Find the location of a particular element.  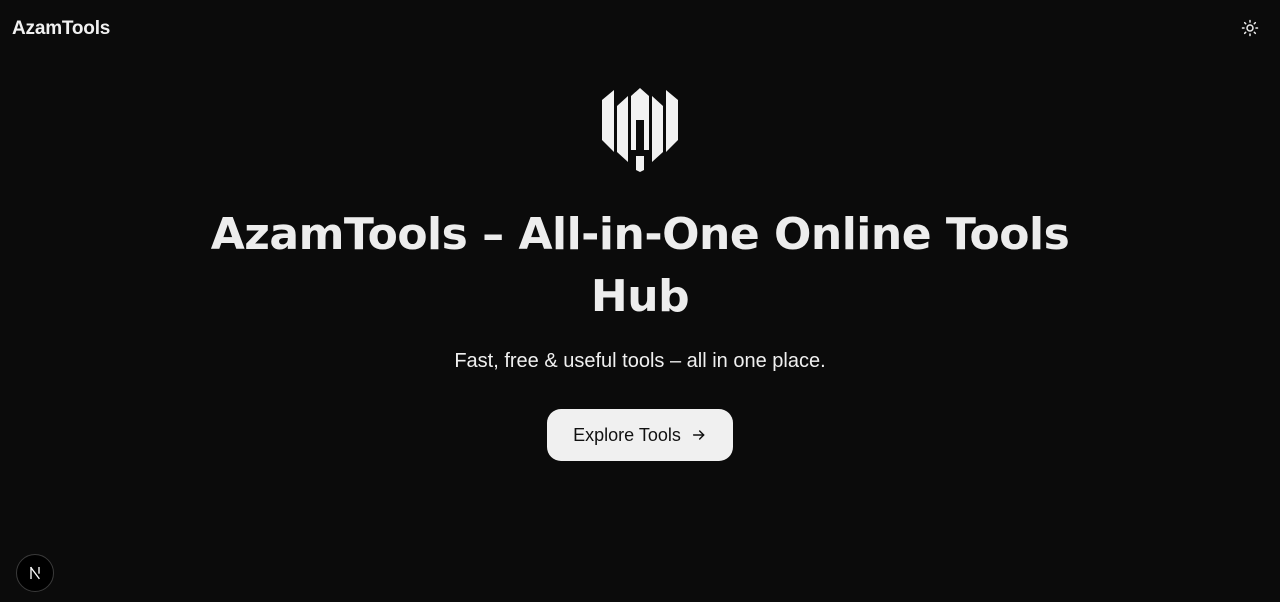

brand-link: AzamTools is located at coordinates (61, 29).